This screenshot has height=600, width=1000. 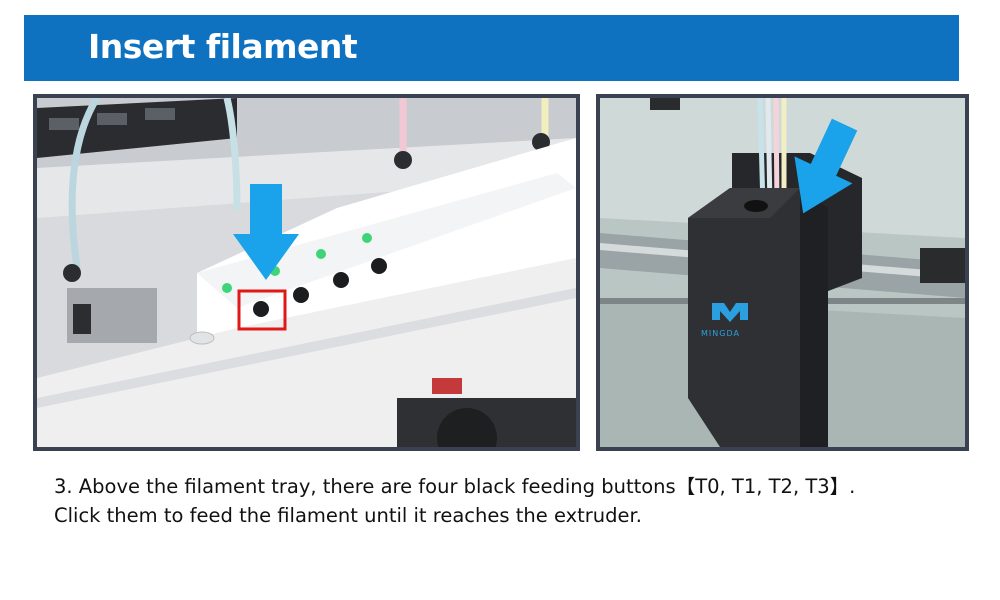 I want to click on page-title: Insert filament, so click(x=223, y=46).